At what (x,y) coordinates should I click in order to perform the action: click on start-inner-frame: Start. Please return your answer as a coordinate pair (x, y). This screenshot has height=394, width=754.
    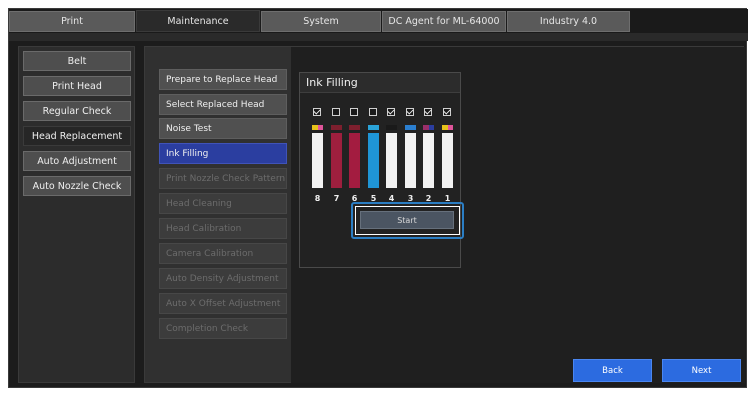
    Looking at the image, I should click on (407, 220).